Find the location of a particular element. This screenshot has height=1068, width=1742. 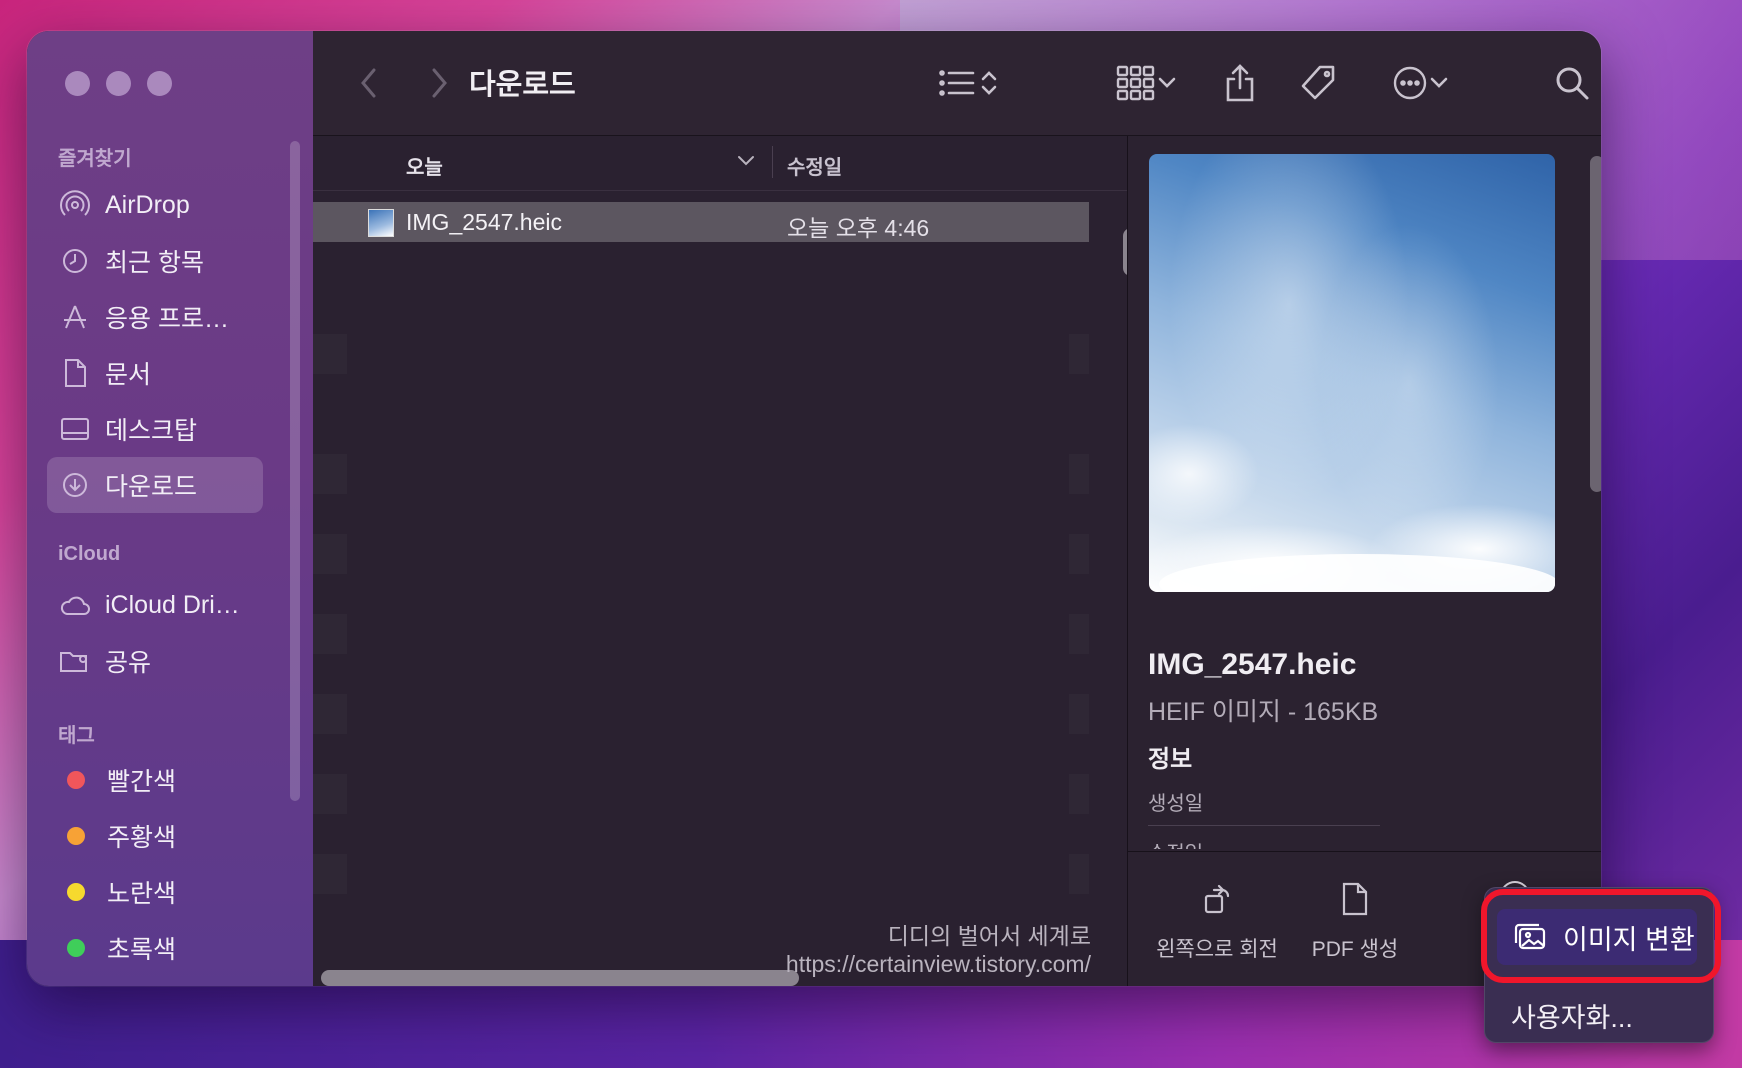

sidebar-scrollbar is located at coordinates (295, 471).